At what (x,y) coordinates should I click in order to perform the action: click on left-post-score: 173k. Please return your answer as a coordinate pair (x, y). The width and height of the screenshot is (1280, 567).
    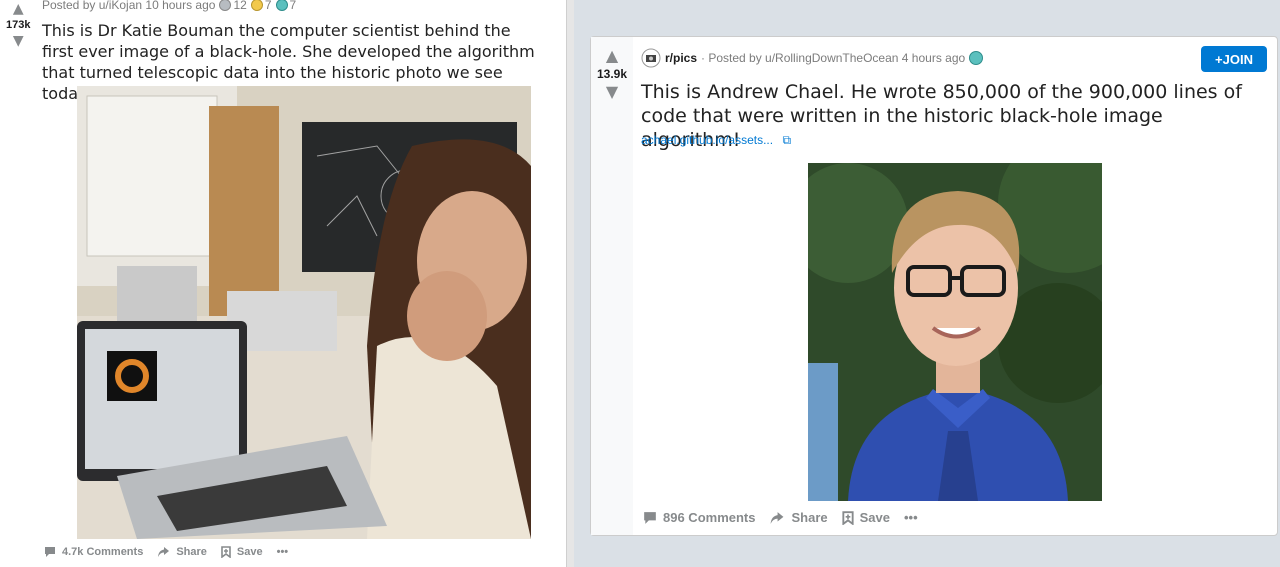
    Looking at the image, I should click on (18, 25).